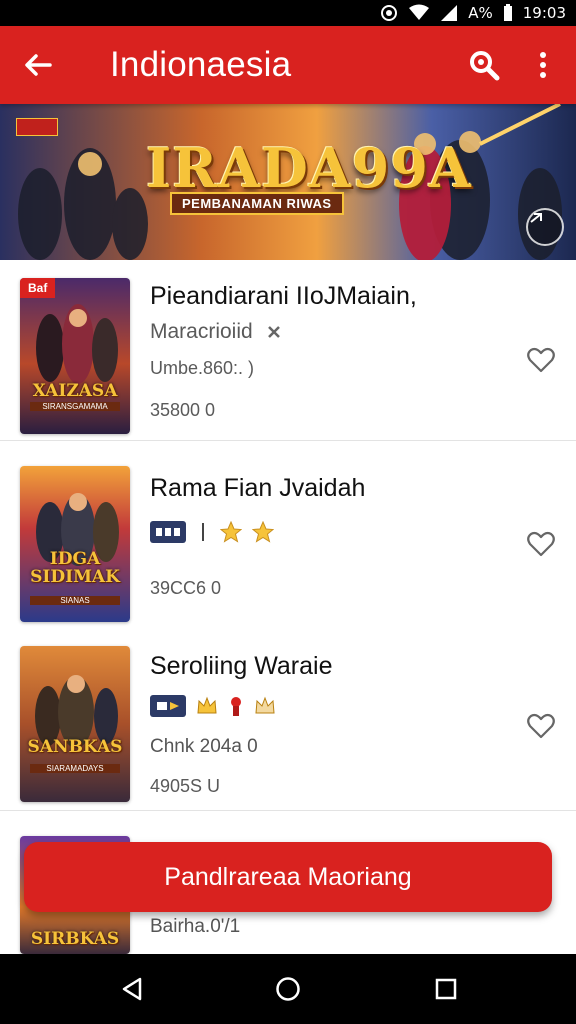 The height and width of the screenshot is (1024, 576). I want to click on back-button, so click(38, 65).